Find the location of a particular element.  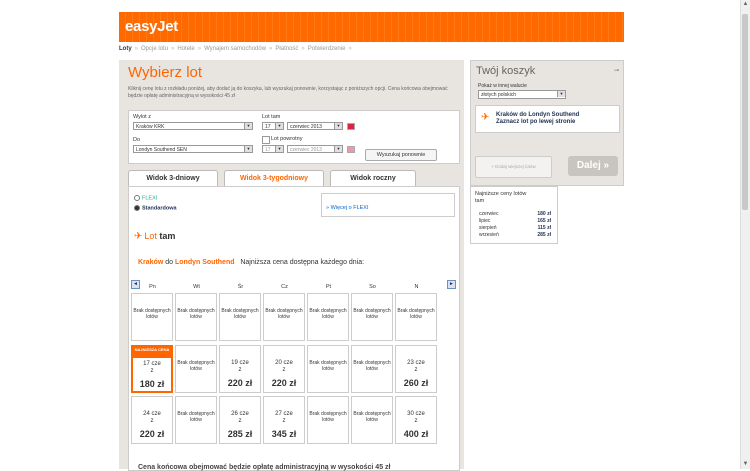

cell-price: 285 zł is located at coordinates (240, 434).